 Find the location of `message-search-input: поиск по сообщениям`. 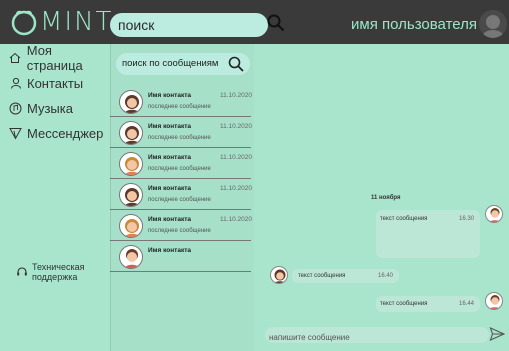

message-search-input: поиск по сообщениям is located at coordinates (183, 64).